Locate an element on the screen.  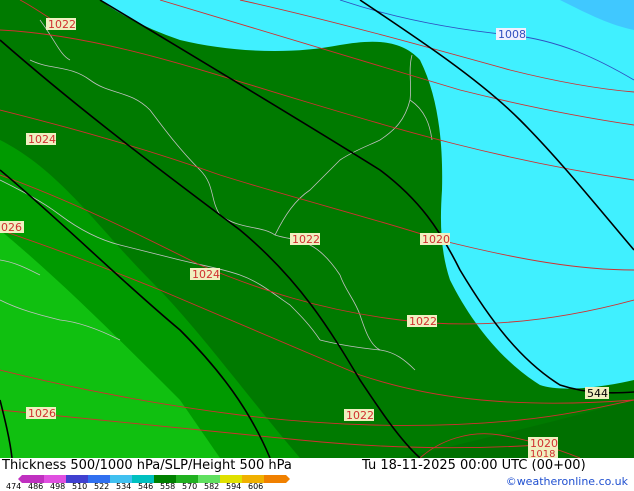
isobar-label-12: 1018 is located at coordinates (543, 453).